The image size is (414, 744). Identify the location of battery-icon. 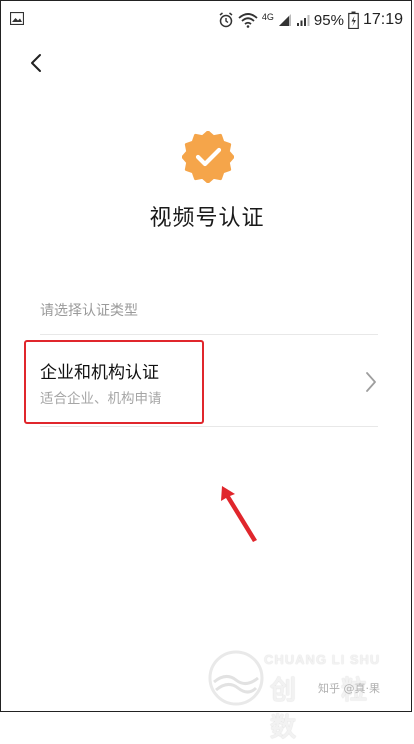
(353, 20).